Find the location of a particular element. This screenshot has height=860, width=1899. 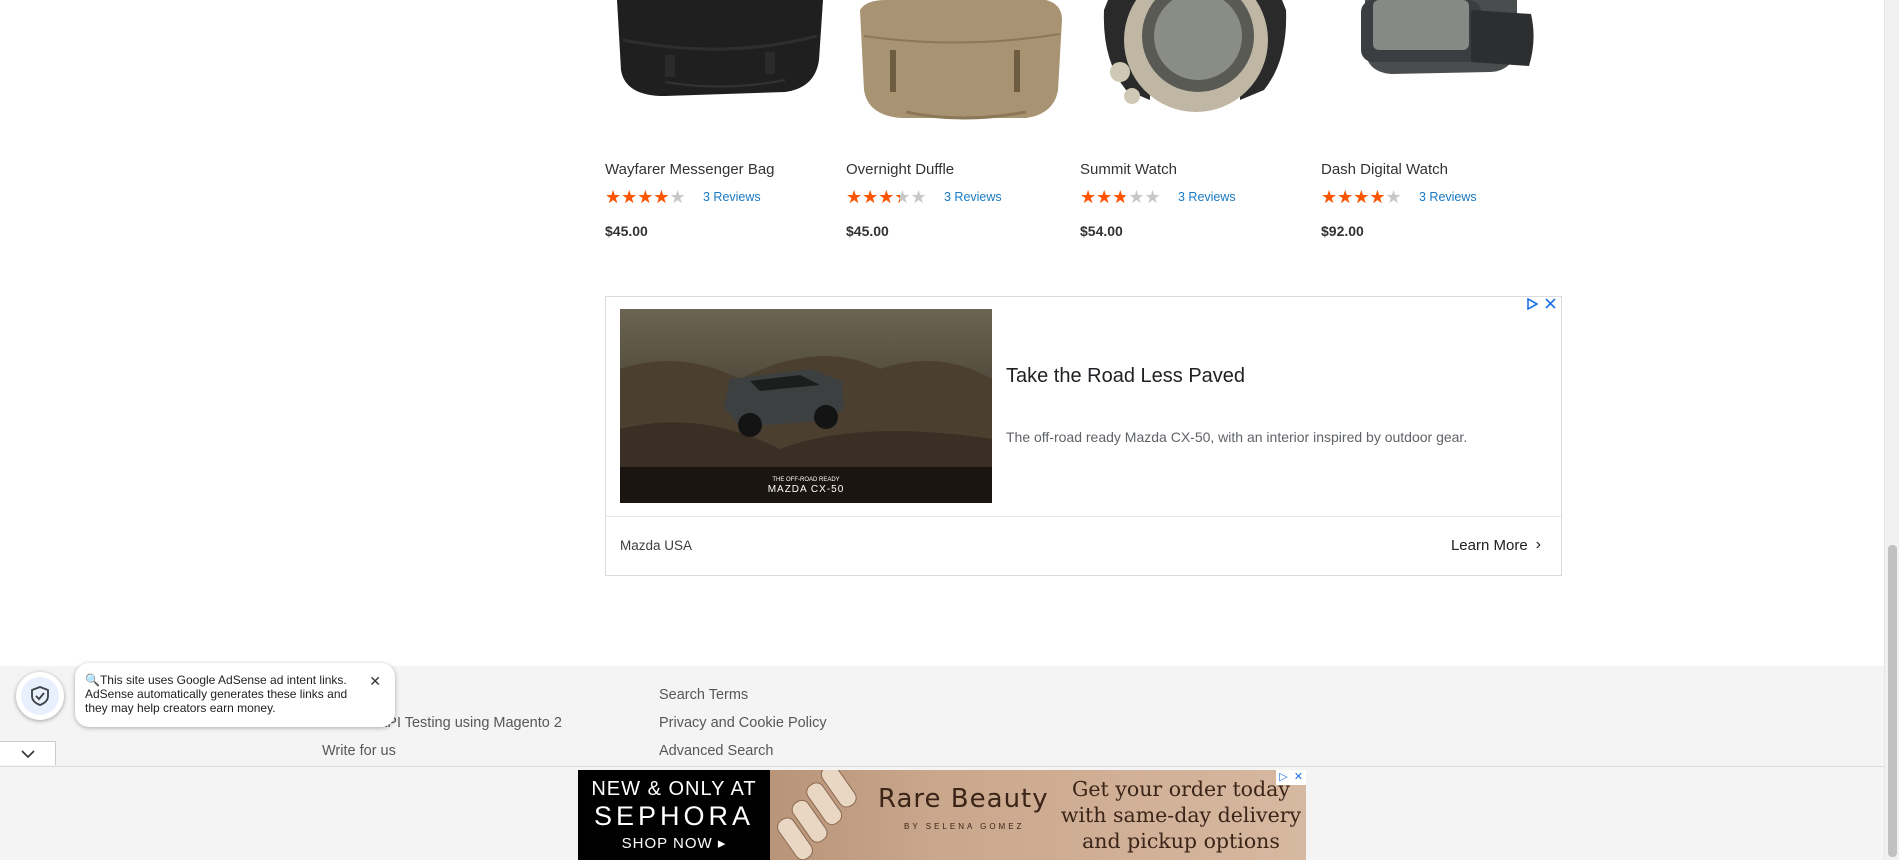

ad-image: THE OFF-ROAD READY MAZDA CX-50 is located at coordinates (806, 406).